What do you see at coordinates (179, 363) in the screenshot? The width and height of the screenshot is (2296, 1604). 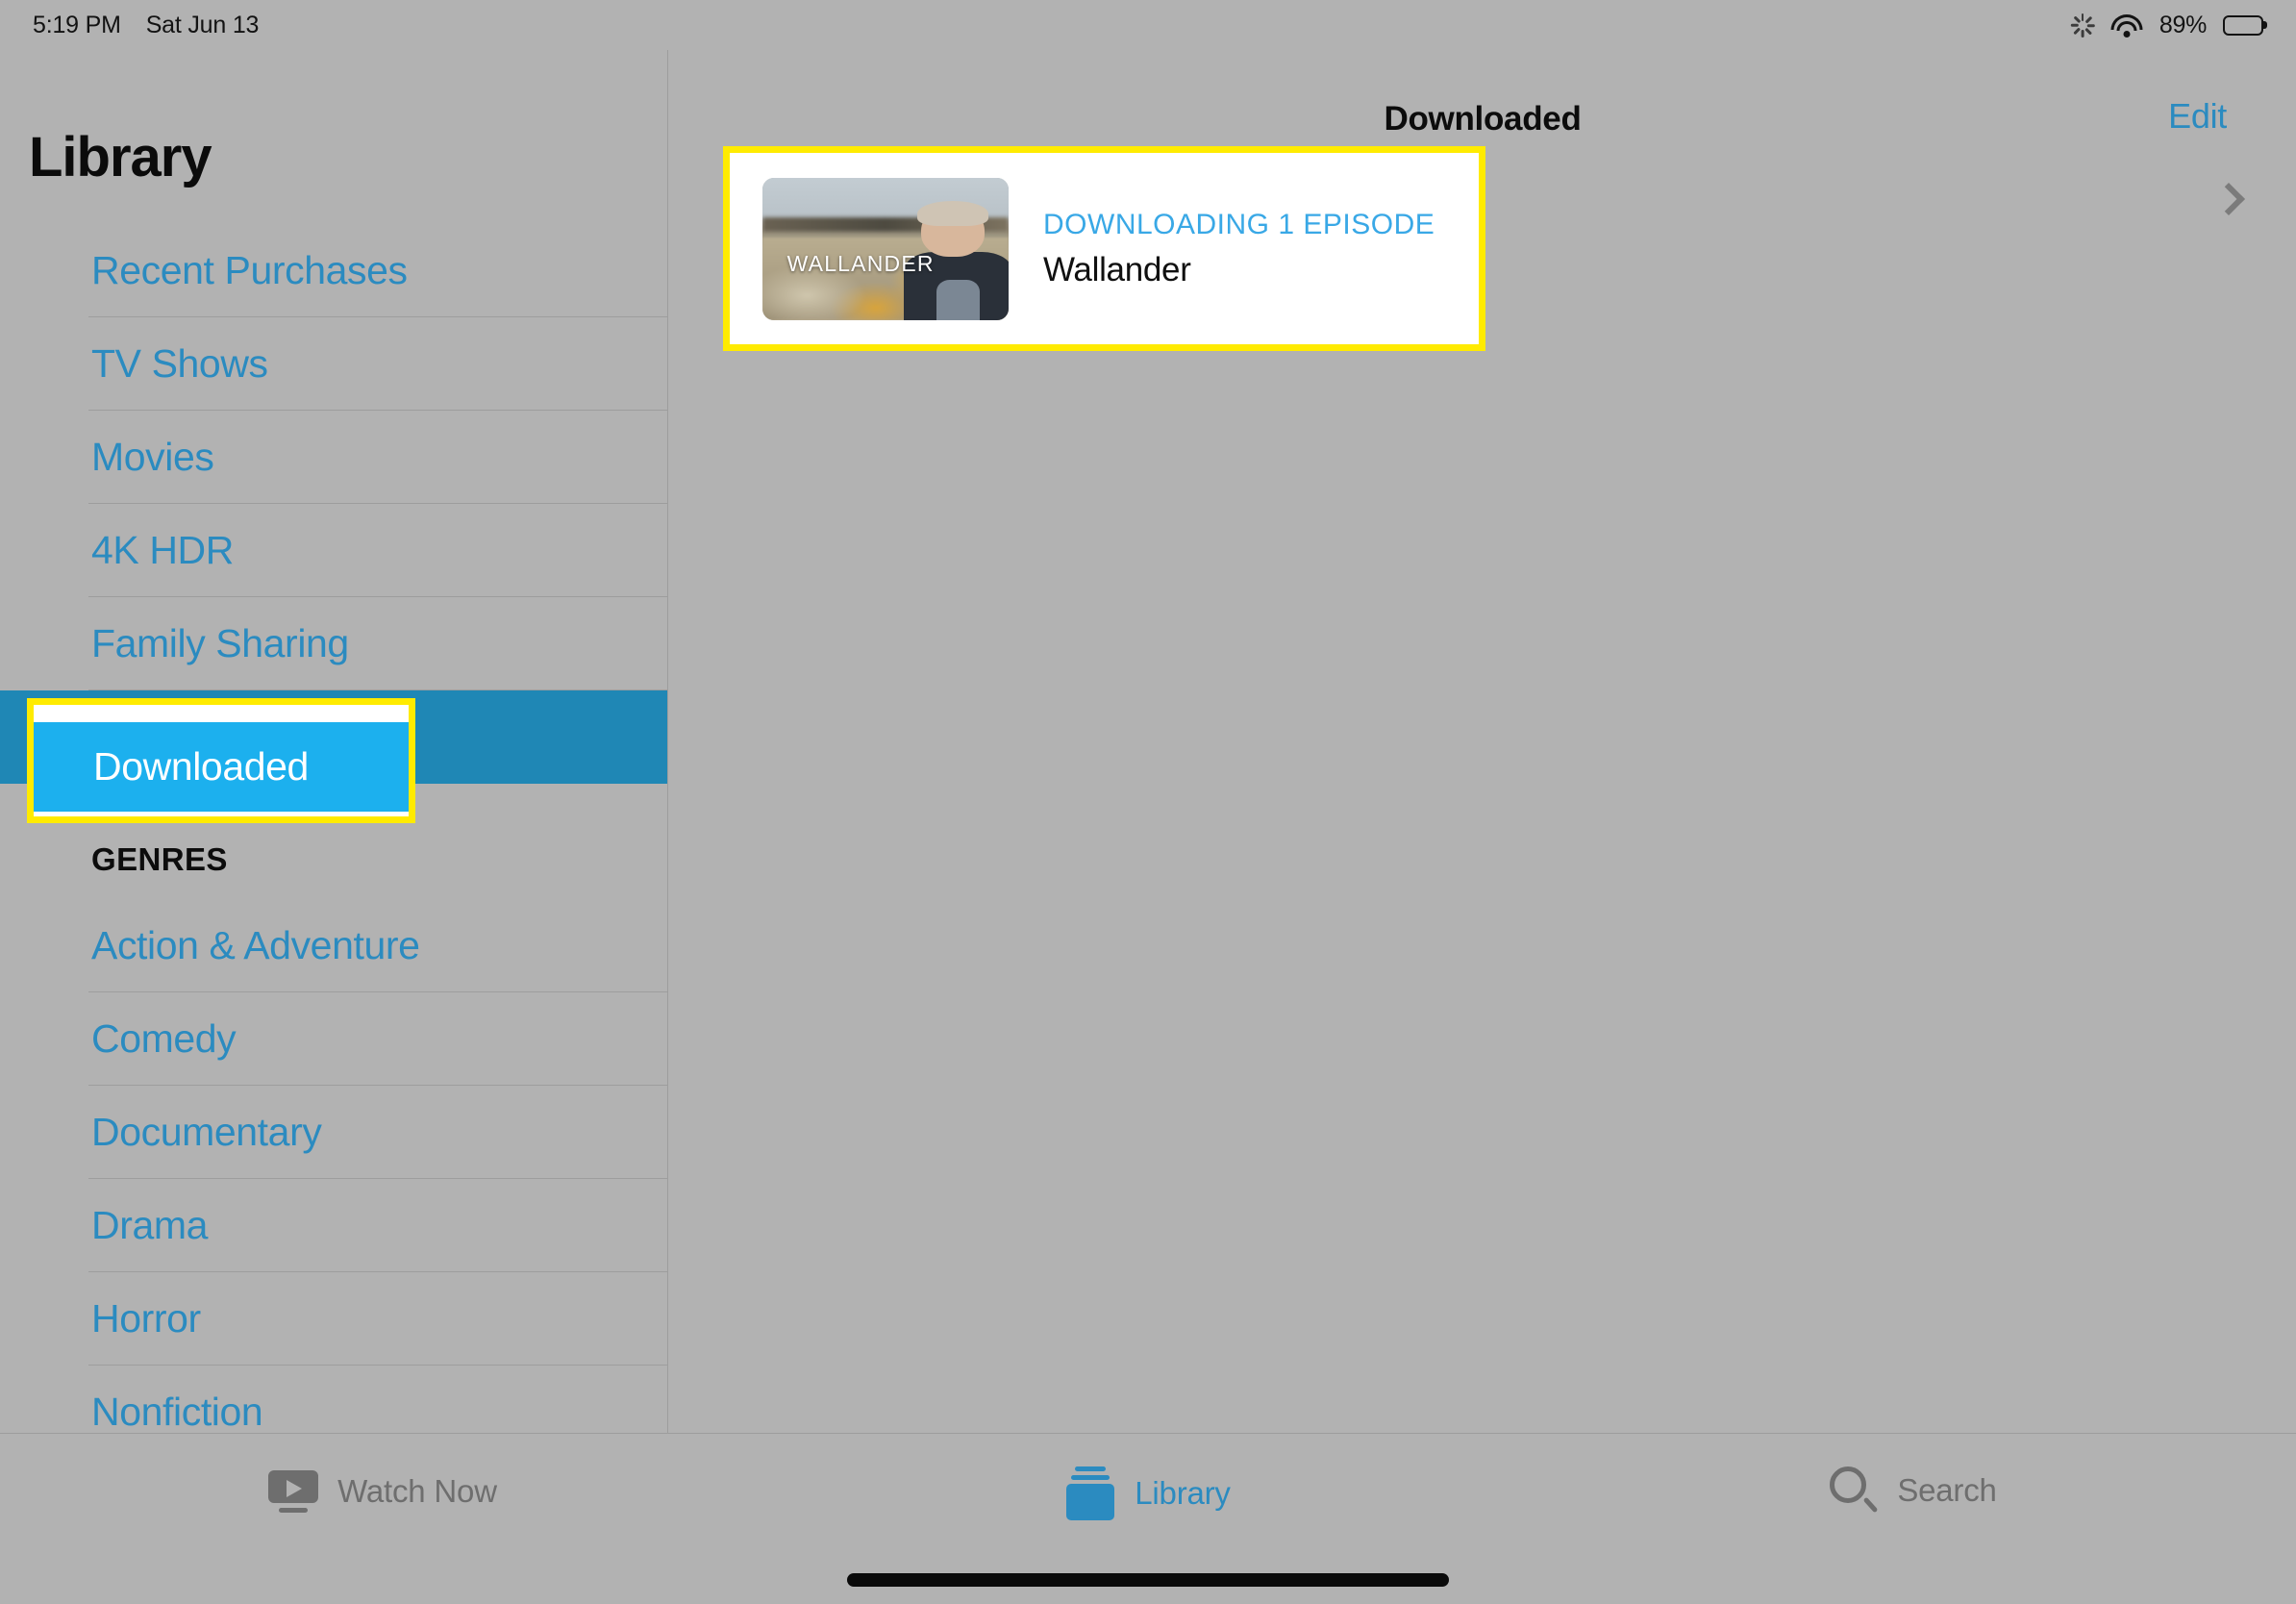 I see `sidebar-item-label: TV Shows` at bounding box center [179, 363].